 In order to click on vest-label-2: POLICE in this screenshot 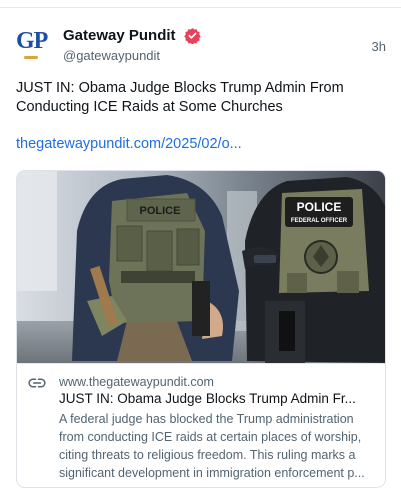, I will do `click(319, 207)`.